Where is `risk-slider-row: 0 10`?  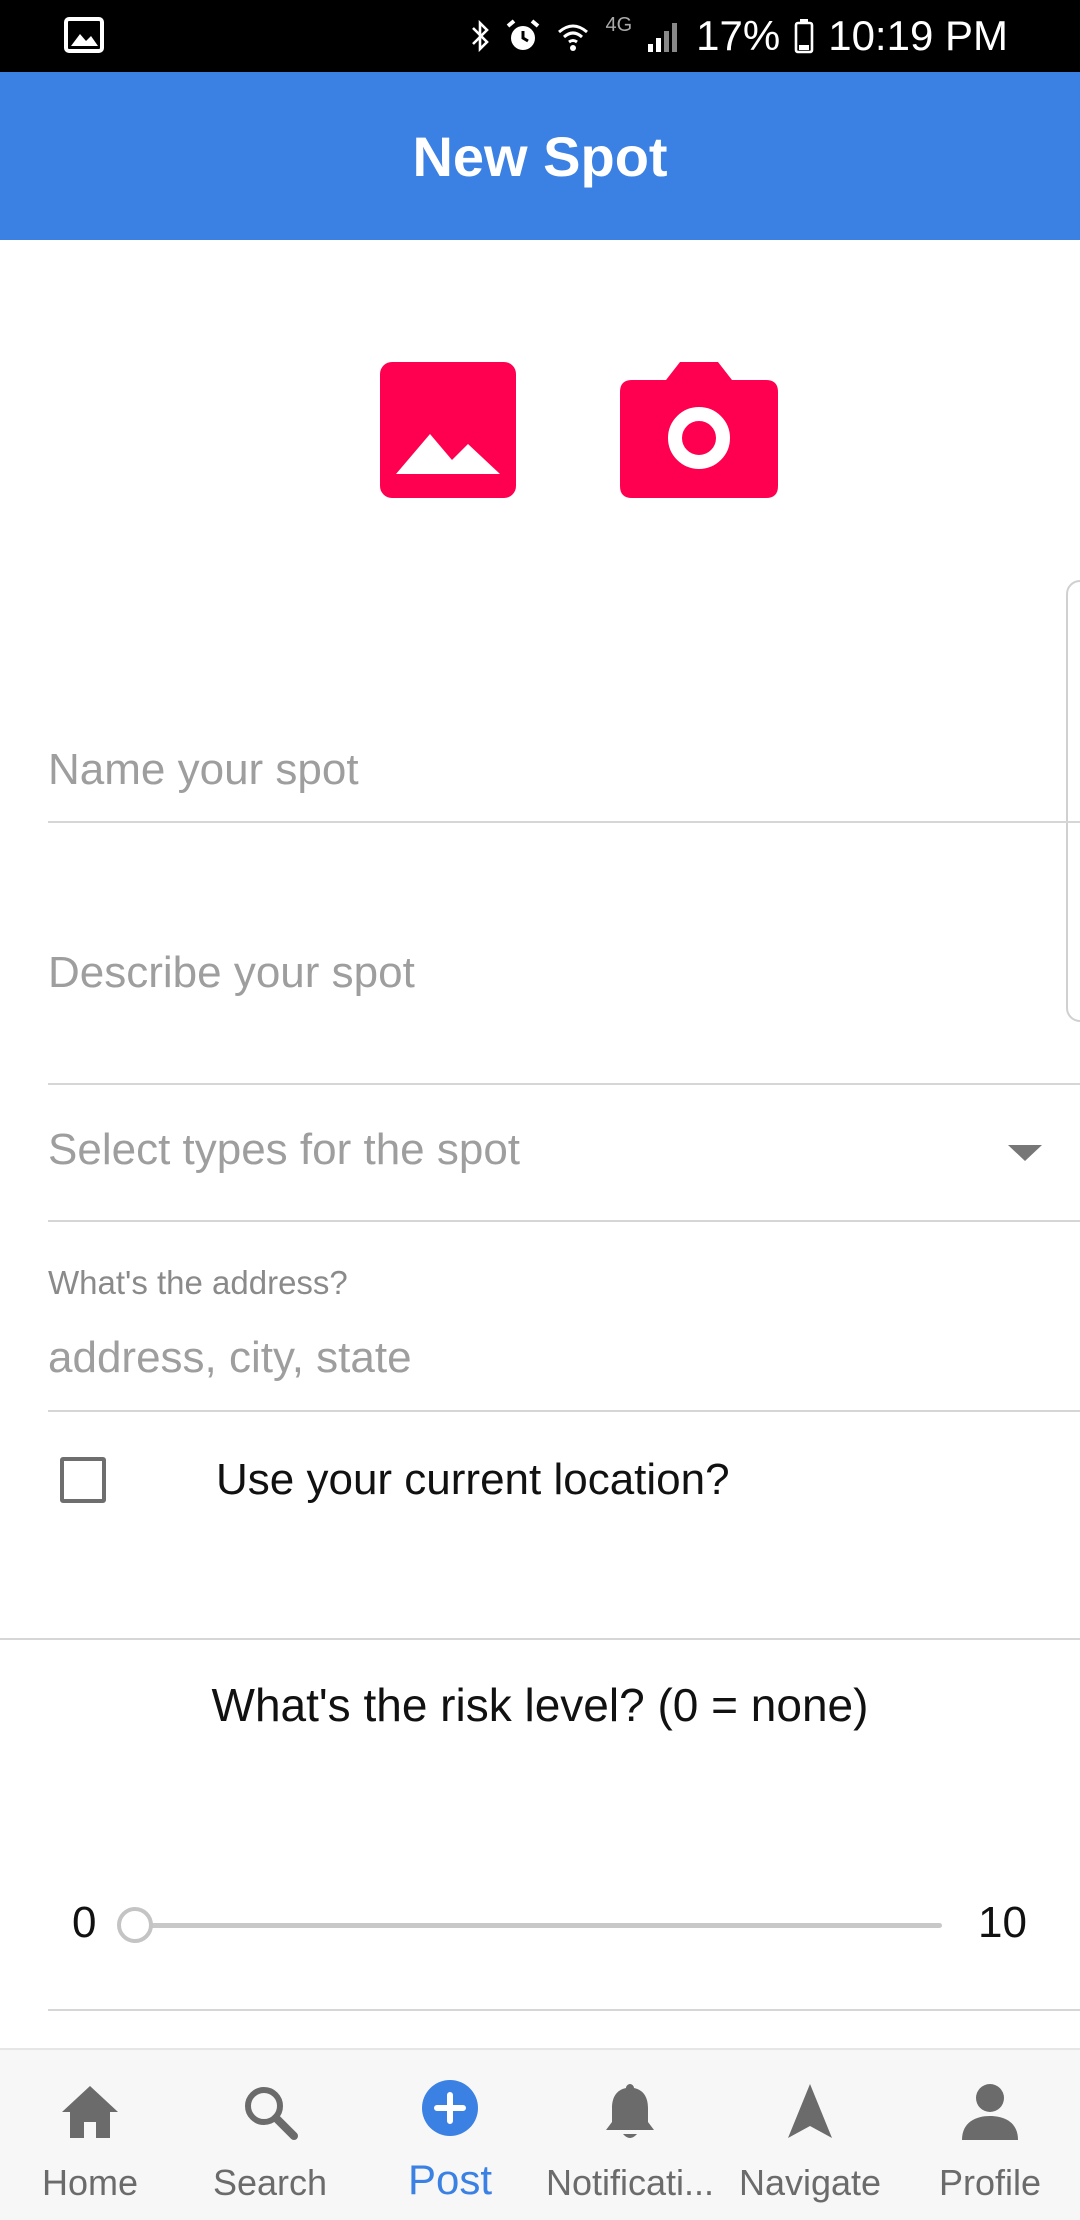
risk-slider-row: 0 10 is located at coordinates (540, 1925).